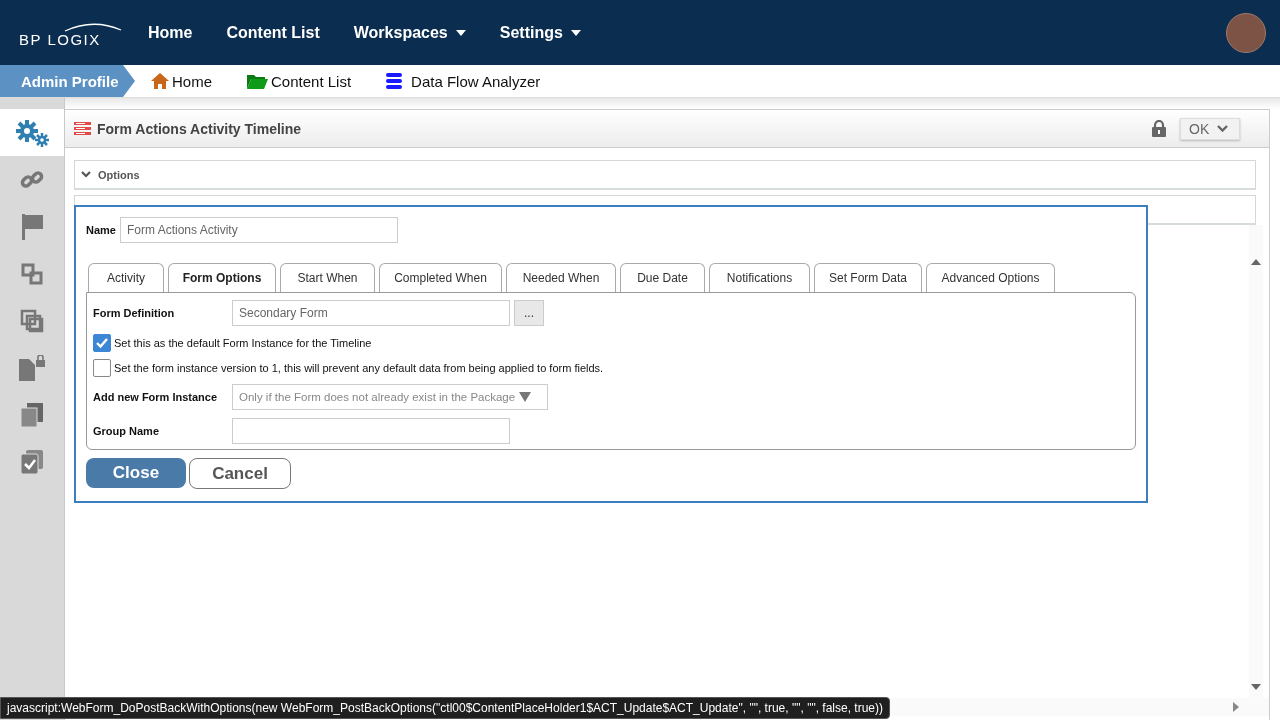 This screenshot has height=720, width=1280. I want to click on nav-link: Content List, so click(273, 32).